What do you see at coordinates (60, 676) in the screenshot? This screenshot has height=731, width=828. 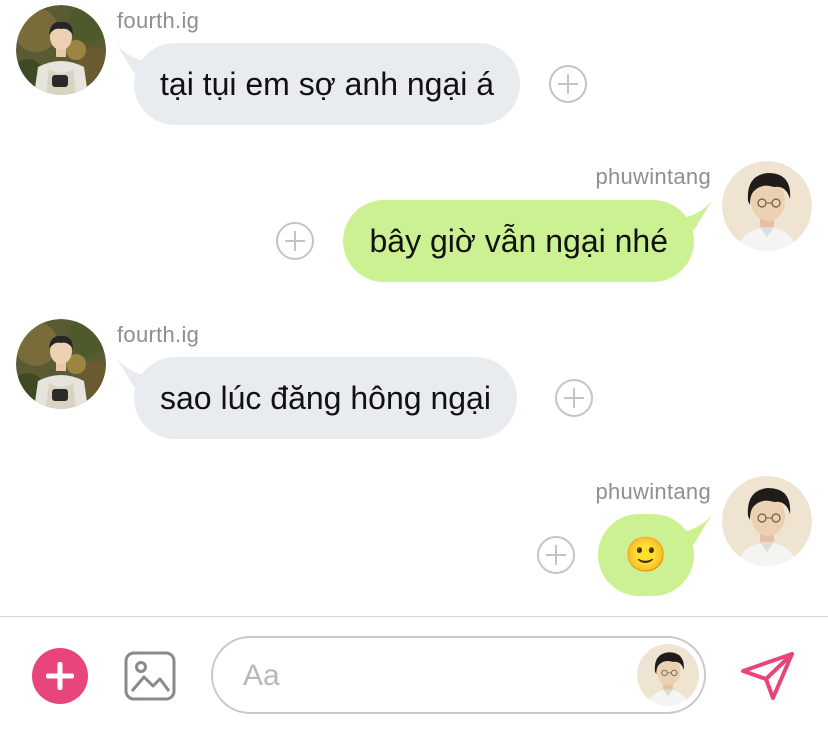 I see `add-attachment-button` at bounding box center [60, 676].